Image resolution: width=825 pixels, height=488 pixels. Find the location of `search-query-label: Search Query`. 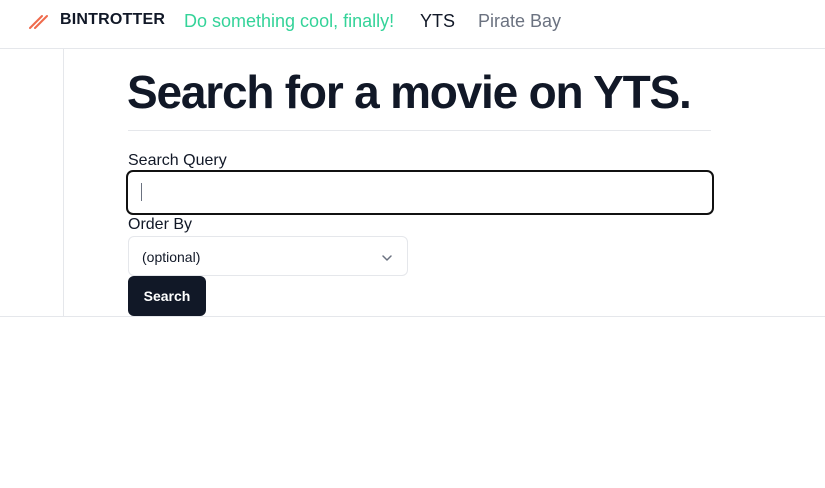

search-query-label: Search Query is located at coordinates (177, 160).